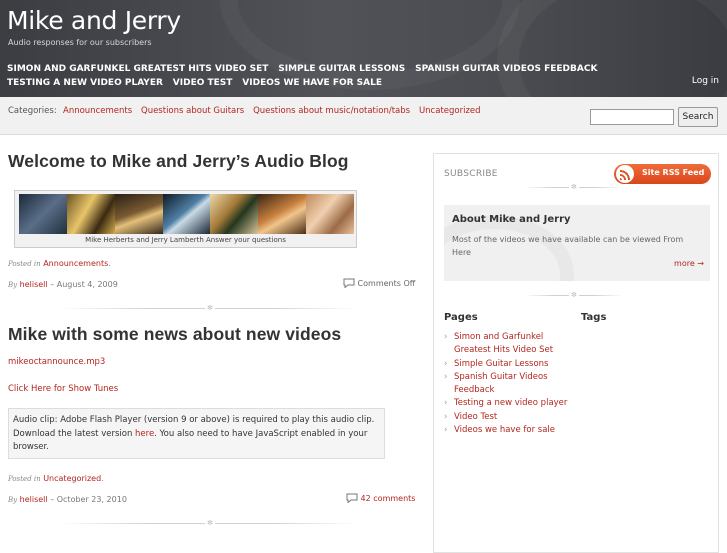 The width and height of the screenshot is (727, 553). What do you see at coordinates (475, 417) in the screenshot?
I see `page-link-video-test: Video Test` at bounding box center [475, 417].